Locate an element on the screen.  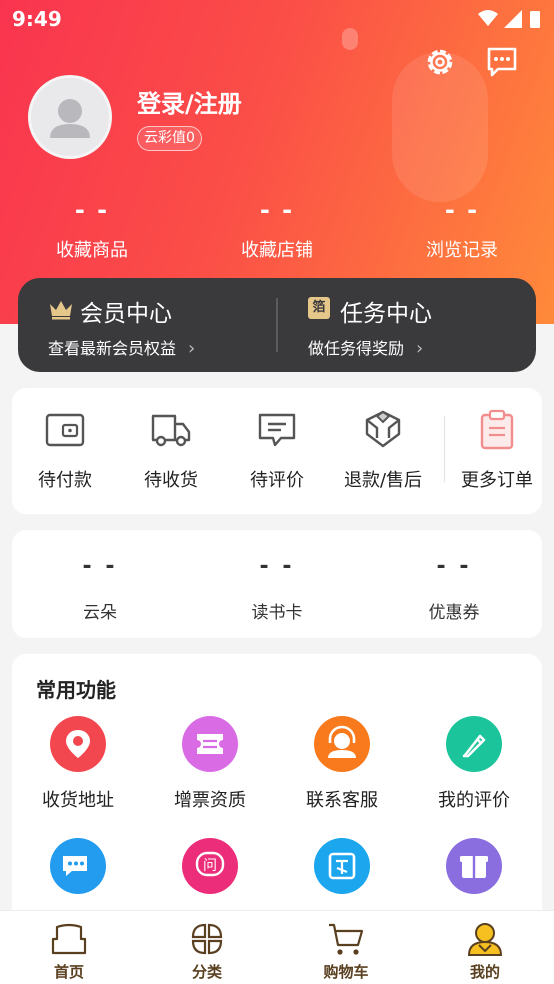
status-bar: 9:49 is located at coordinates (277, 19).